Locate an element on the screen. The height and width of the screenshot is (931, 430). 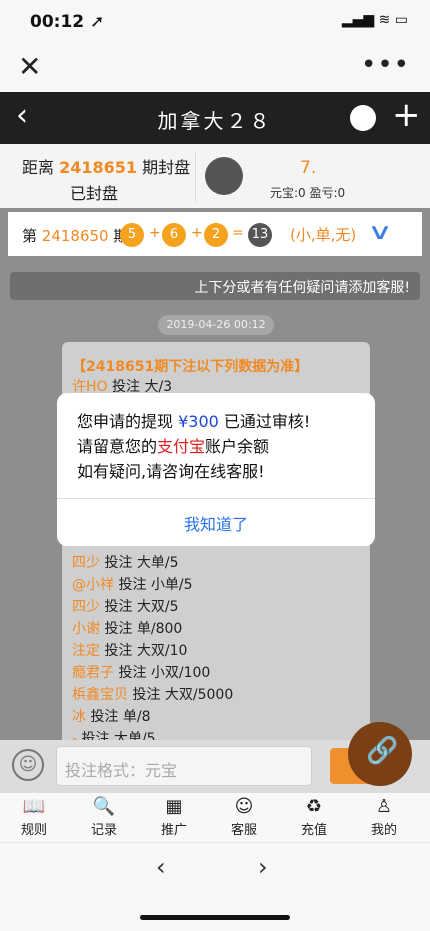
link-icon: 🔗 is located at coordinates (382, 751).